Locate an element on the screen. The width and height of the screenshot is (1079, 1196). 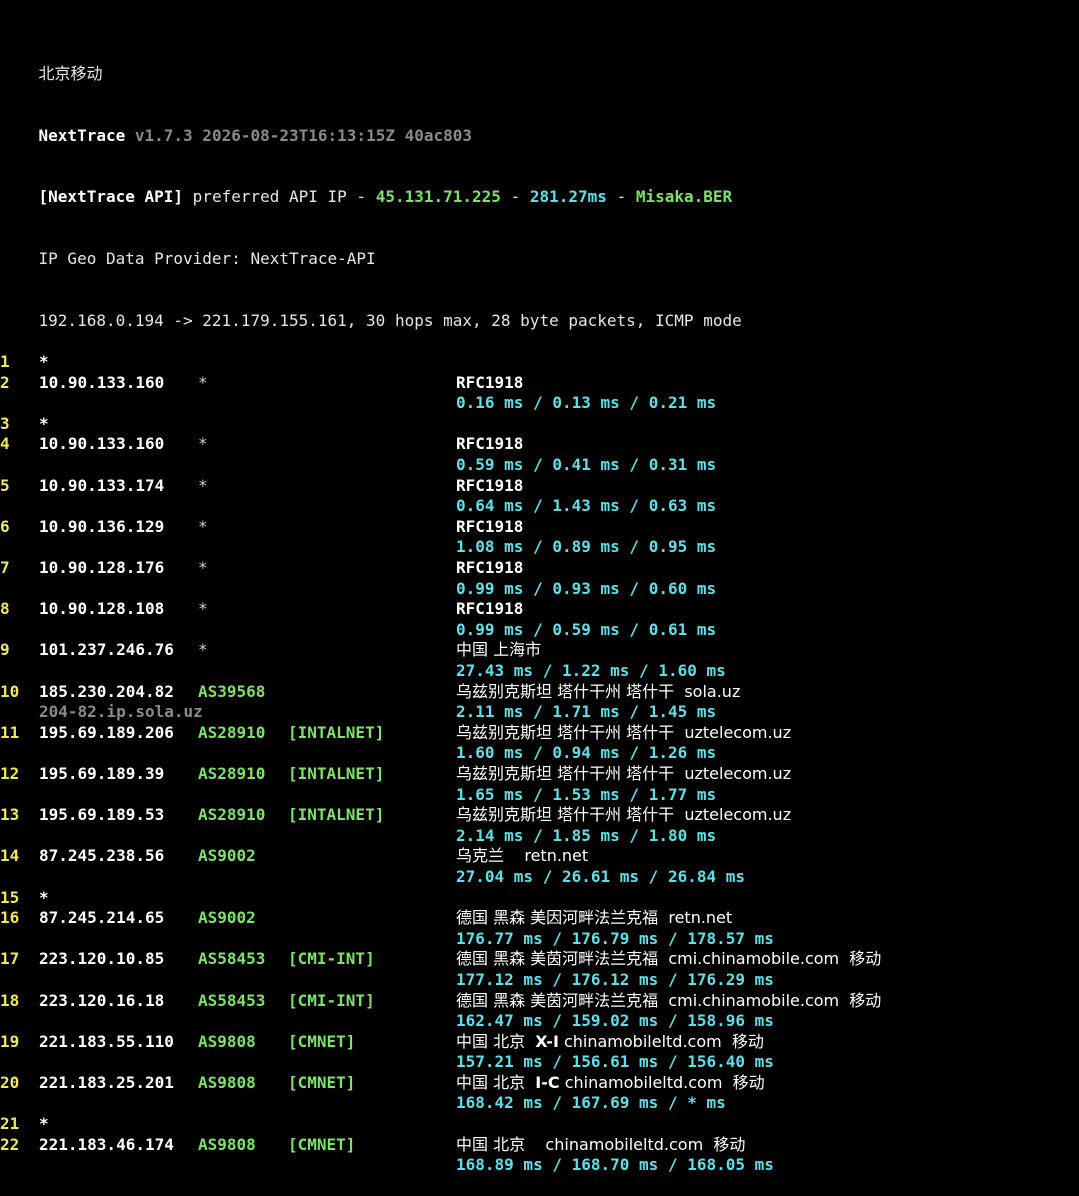
hop-number: 11 is located at coordinates (10, 732).